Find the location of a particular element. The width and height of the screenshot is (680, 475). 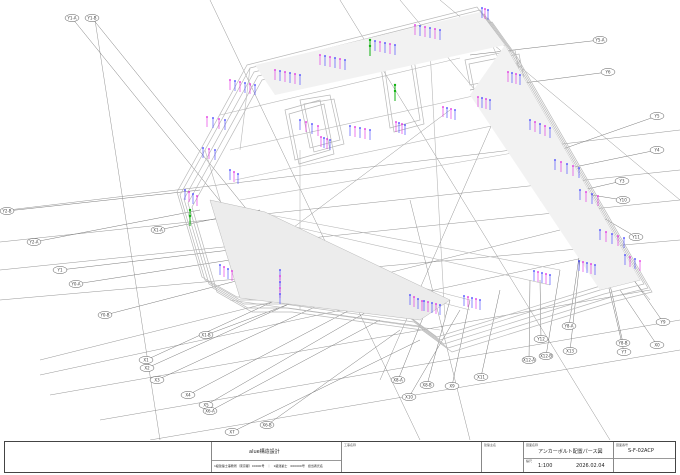

grid-label-text: Y4 is located at coordinates (657, 149).